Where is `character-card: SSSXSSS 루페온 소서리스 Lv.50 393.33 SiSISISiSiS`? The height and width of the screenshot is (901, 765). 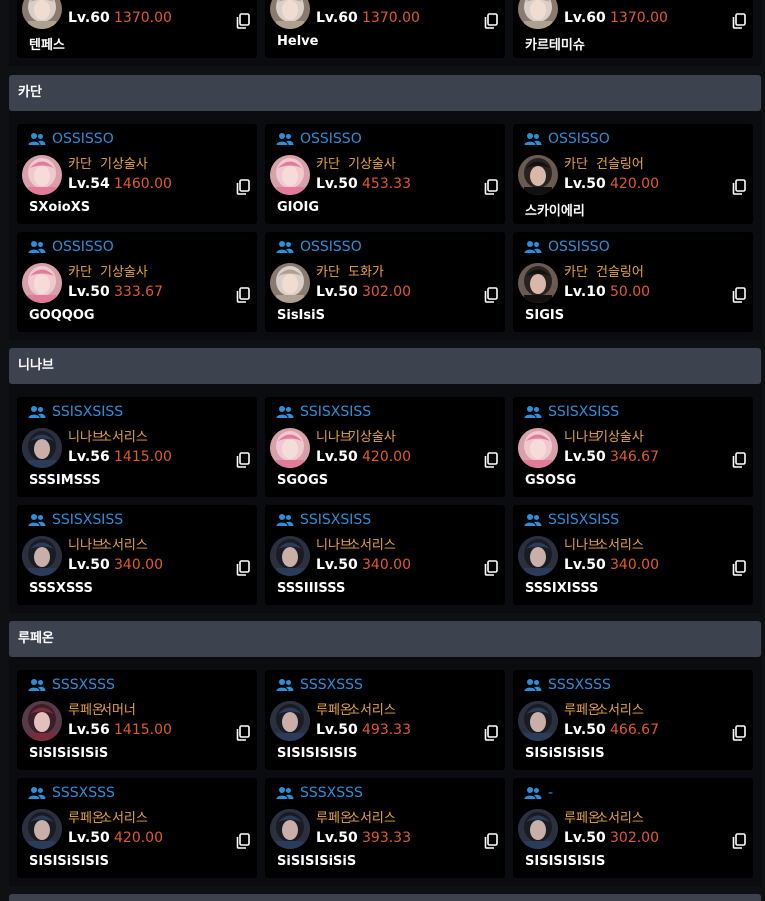 character-card: SSSXSSS 루페온 소서리스 Lv.50 393.33 SiSISISiSiS is located at coordinates (385, 828).